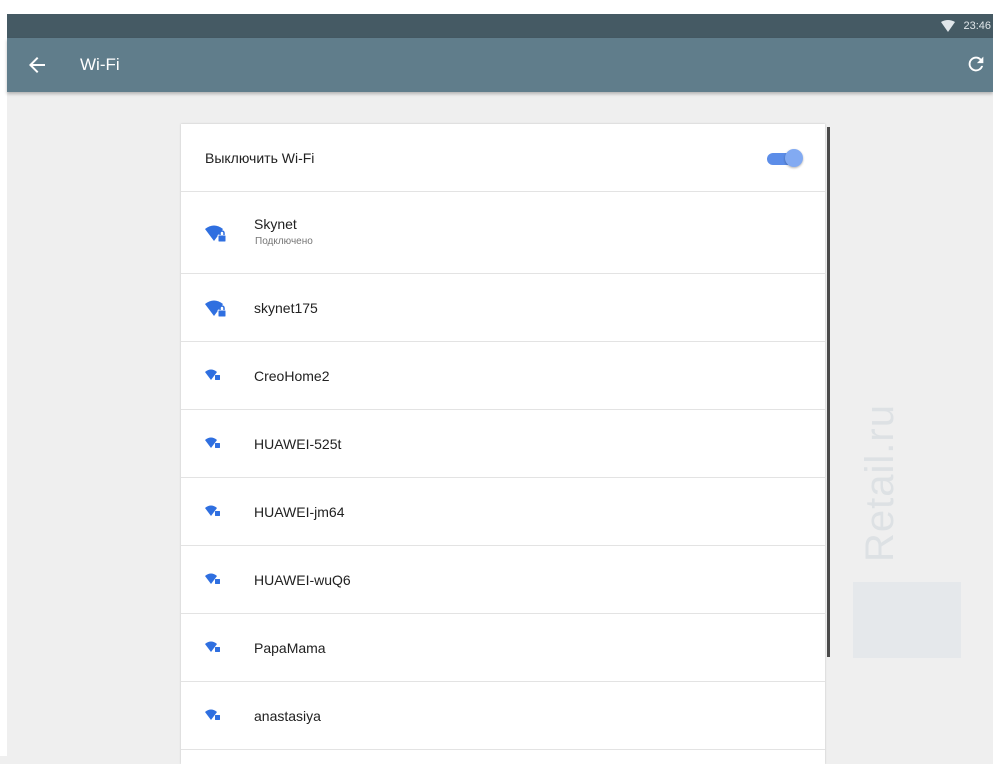 Image resolution: width=993 pixels, height=764 pixels. I want to click on network-row-huawei-525t: HUAWEI-525t, so click(503, 444).